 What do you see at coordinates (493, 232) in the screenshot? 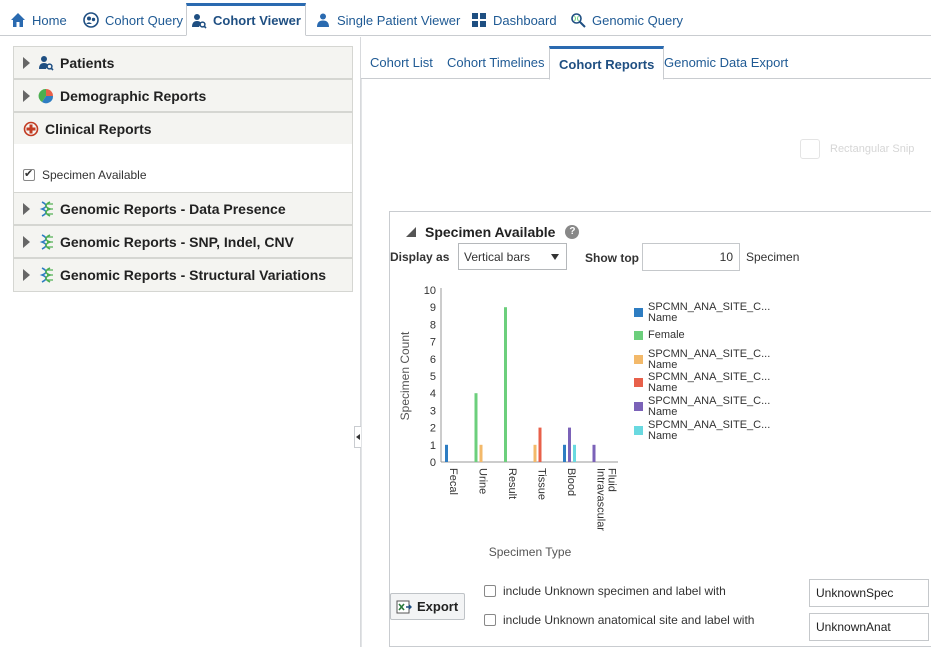
I see `report-header: Specimen Available ?` at bounding box center [493, 232].